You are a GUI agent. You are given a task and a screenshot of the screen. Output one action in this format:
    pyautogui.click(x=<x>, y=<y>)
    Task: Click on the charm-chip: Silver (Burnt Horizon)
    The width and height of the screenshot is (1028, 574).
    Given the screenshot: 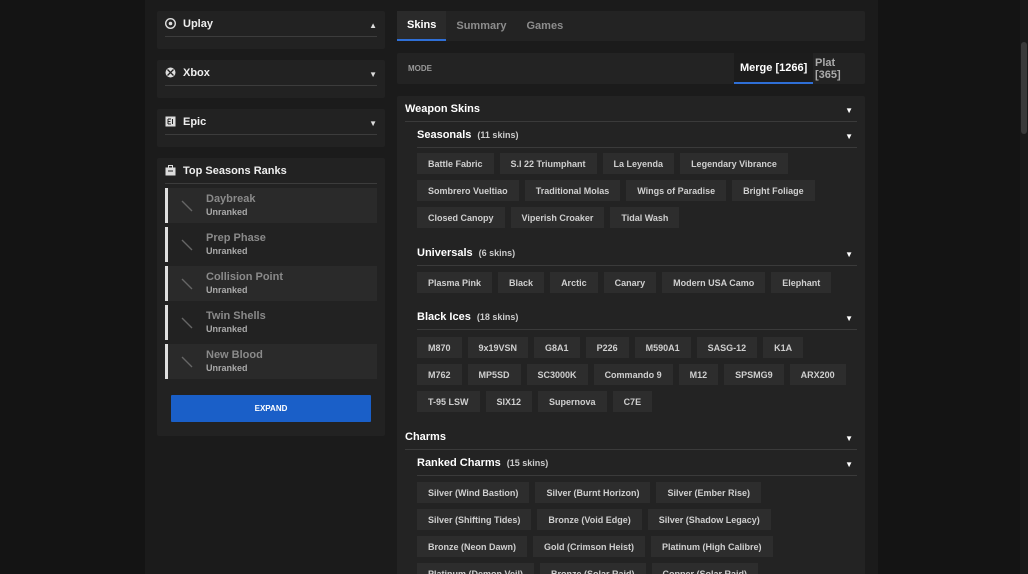 What is the action you would take?
    pyautogui.click(x=593, y=492)
    